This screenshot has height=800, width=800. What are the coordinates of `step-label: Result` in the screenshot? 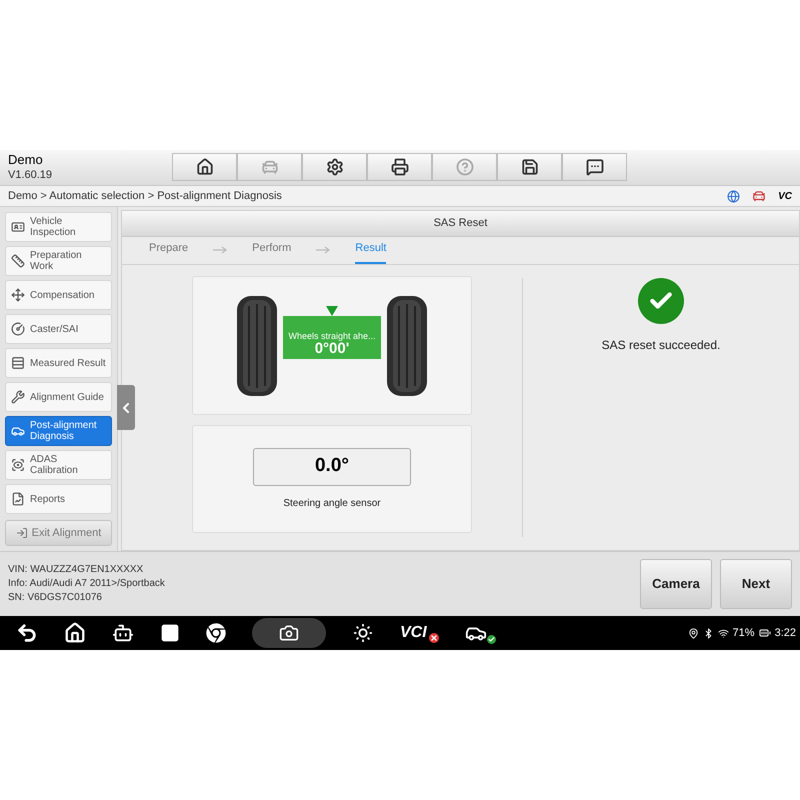 It's located at (370, 252).